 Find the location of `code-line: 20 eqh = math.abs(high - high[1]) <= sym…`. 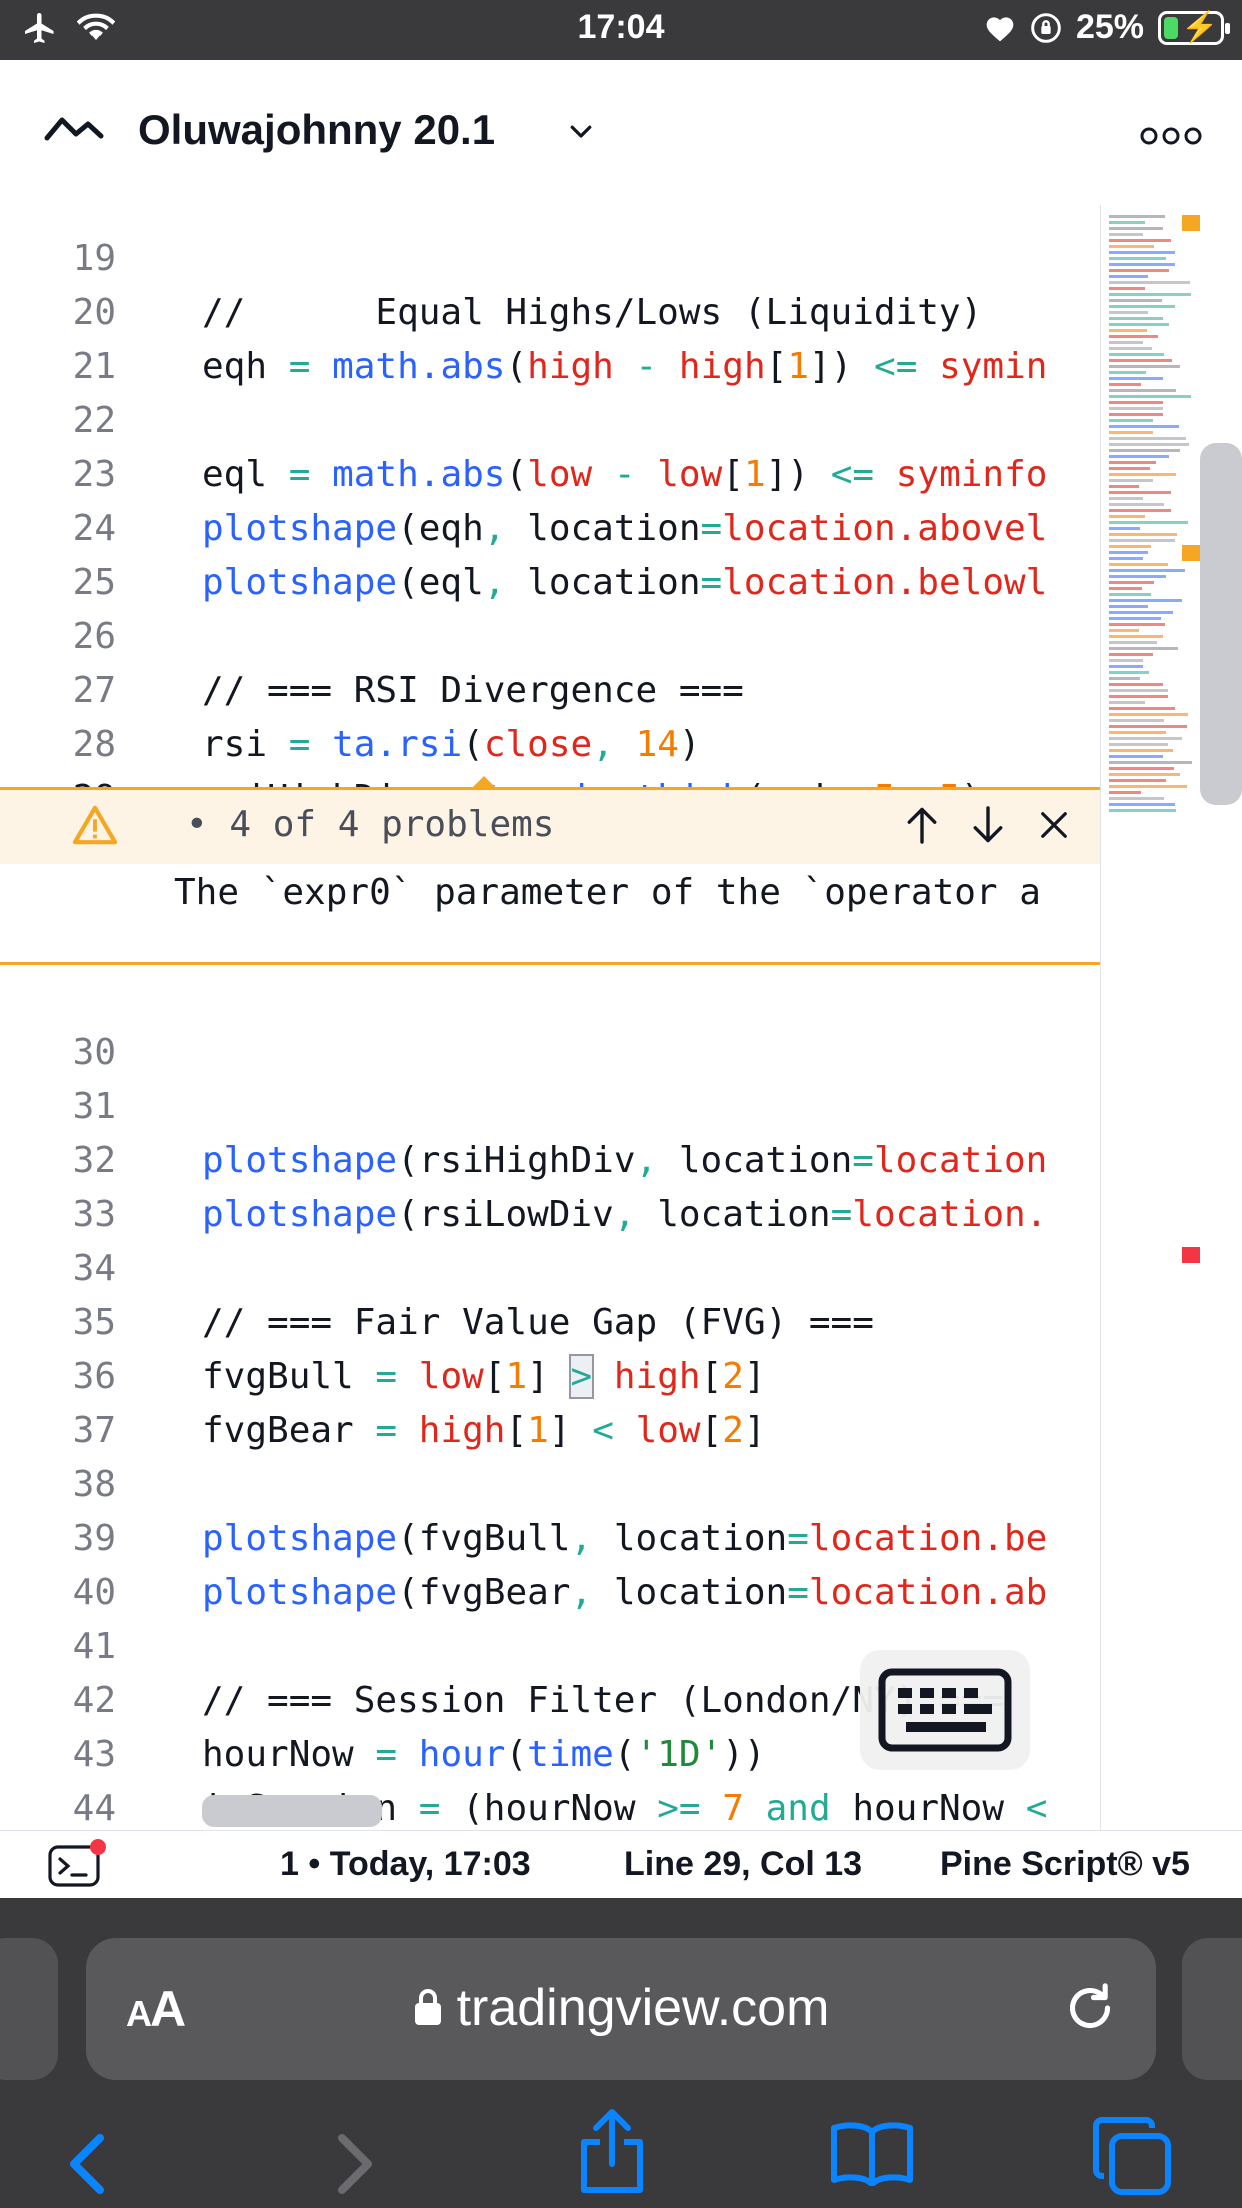

code-line: 20 eqh = math.abs(high - high[1]) <= sym… is located at coordinates (550, 309).